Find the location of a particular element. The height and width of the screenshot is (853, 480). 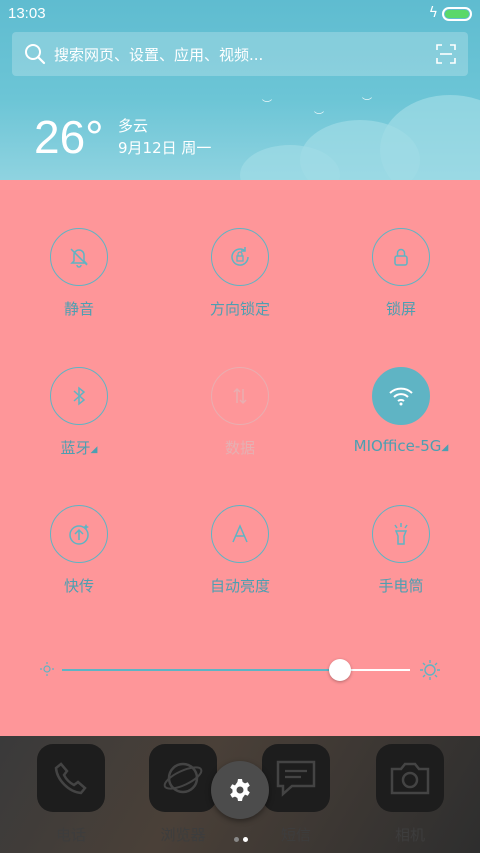

lock-icon is located at coordinates (401, 257).